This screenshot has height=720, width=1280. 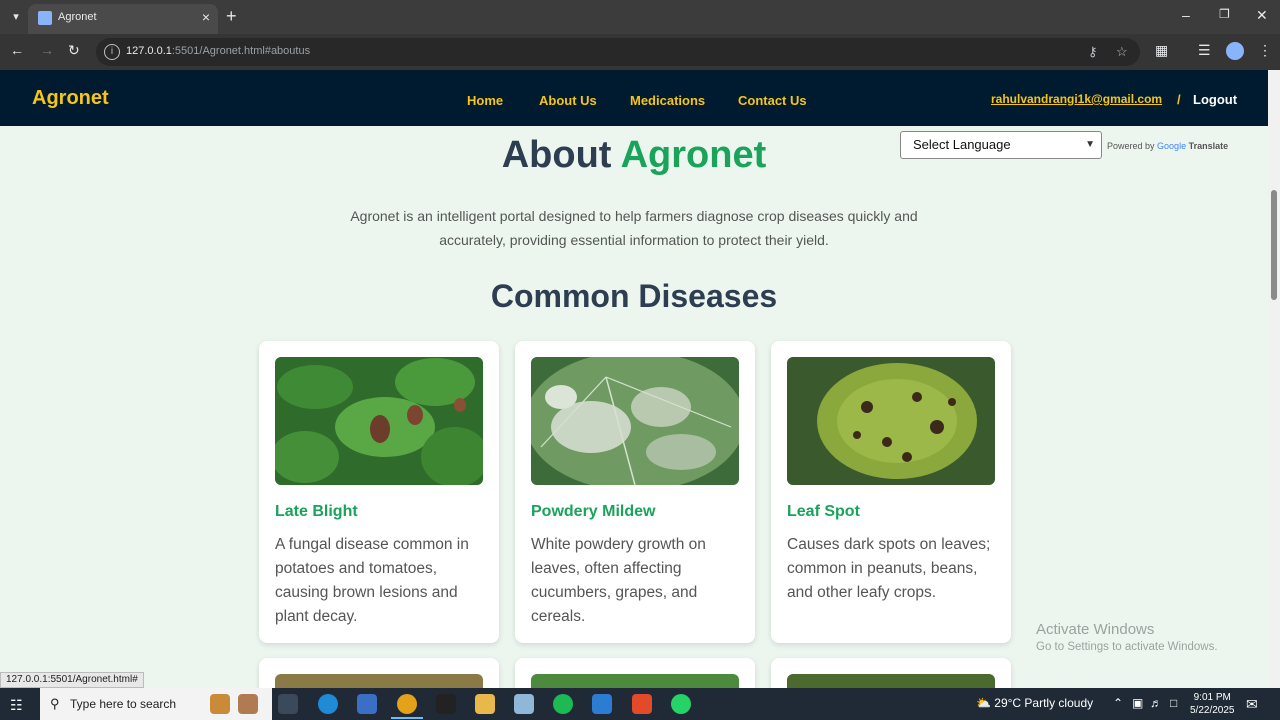 What do you see at coordinates (1122, 52) in the screenshot?
I see `bookmark-star-icon: ☆` at bounding box center [1122, 52].